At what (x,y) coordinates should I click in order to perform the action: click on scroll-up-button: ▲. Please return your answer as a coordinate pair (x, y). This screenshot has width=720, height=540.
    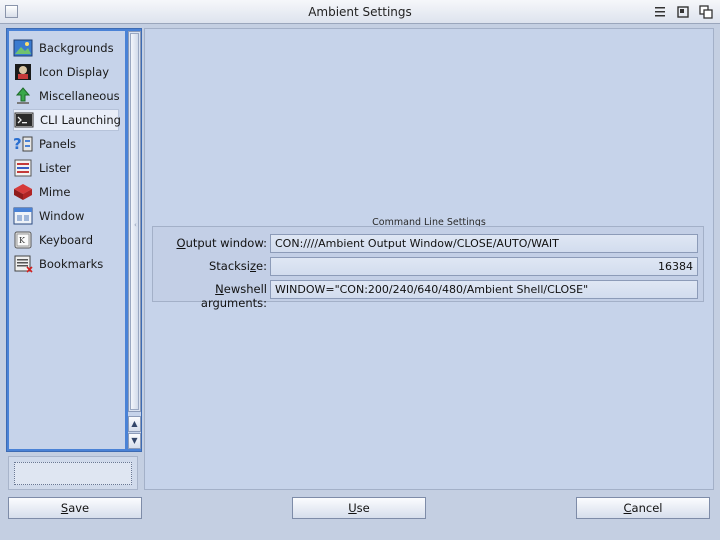
    Looking at the image, I should click on (134, 424).